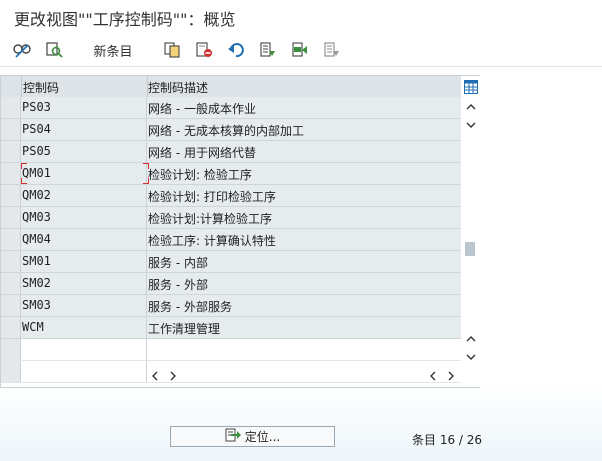  Describe the element at coordinates (301, 17) in the screenshot. I see `title-bar: 更改视图""工序控制码""：概览` at that location.